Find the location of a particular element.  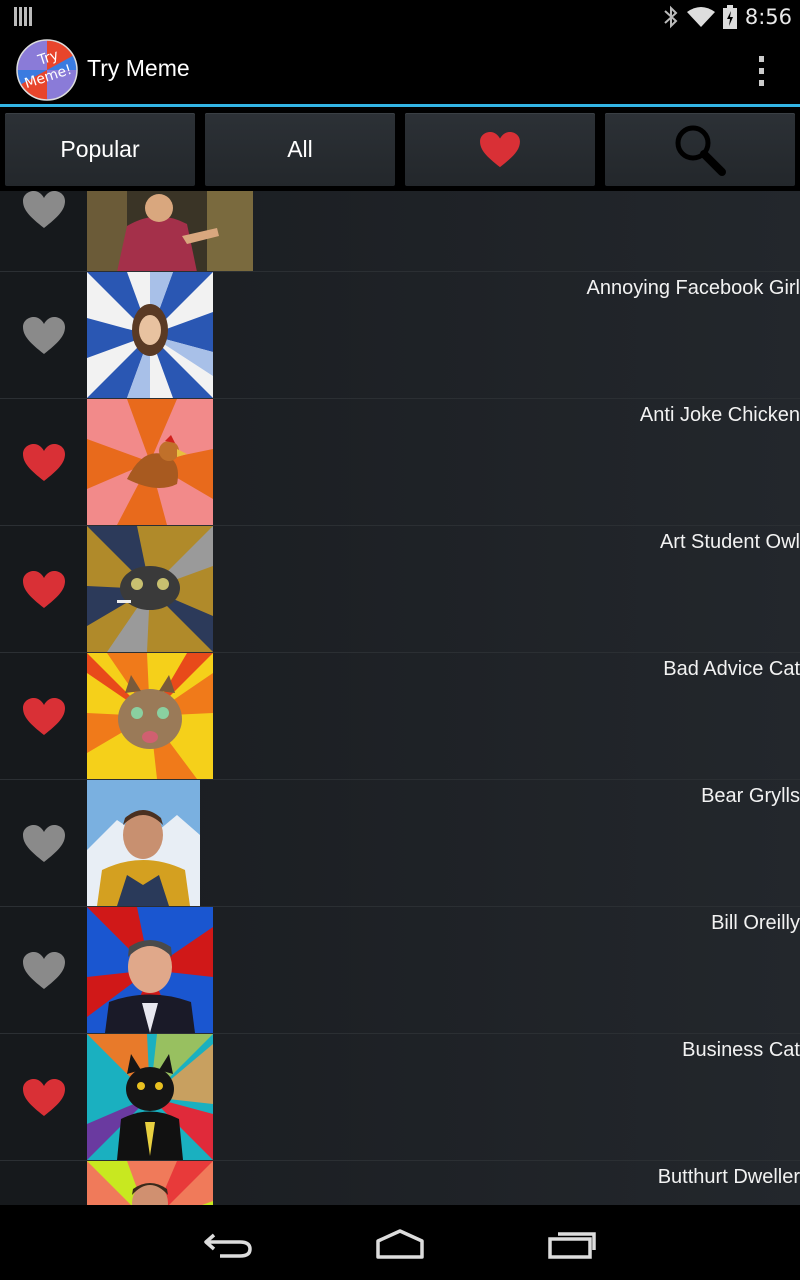

list-item: Business Cat is located at coordinates (400, 1096).